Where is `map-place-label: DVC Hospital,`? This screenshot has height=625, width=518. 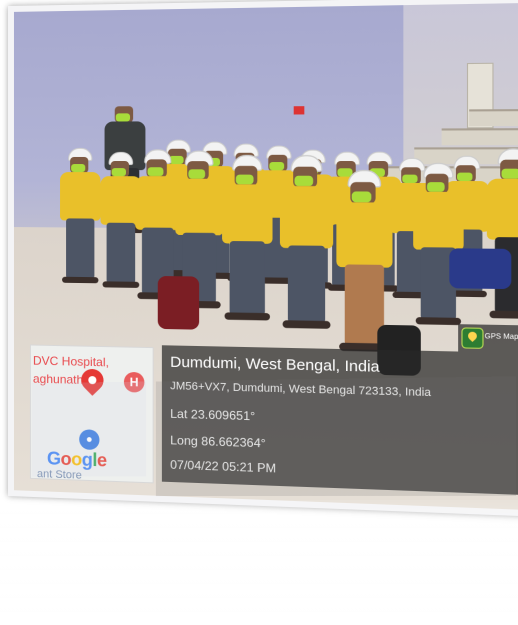
map-place-label: DVC Hospital, is located at coordinates (70, 361).